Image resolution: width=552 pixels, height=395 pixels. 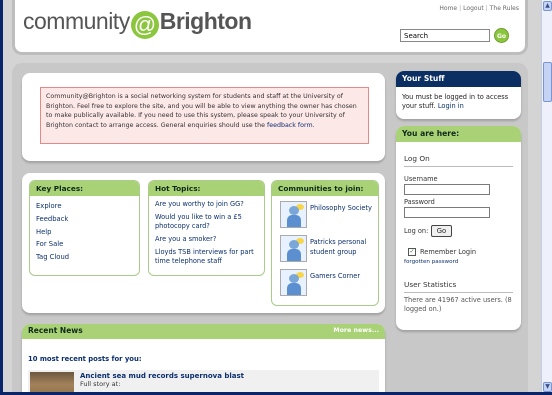 What do you see at coordinates (325, 285) in the screenshot?
I see `list-item: Gamers Corner` at bounding box center [325, 285].